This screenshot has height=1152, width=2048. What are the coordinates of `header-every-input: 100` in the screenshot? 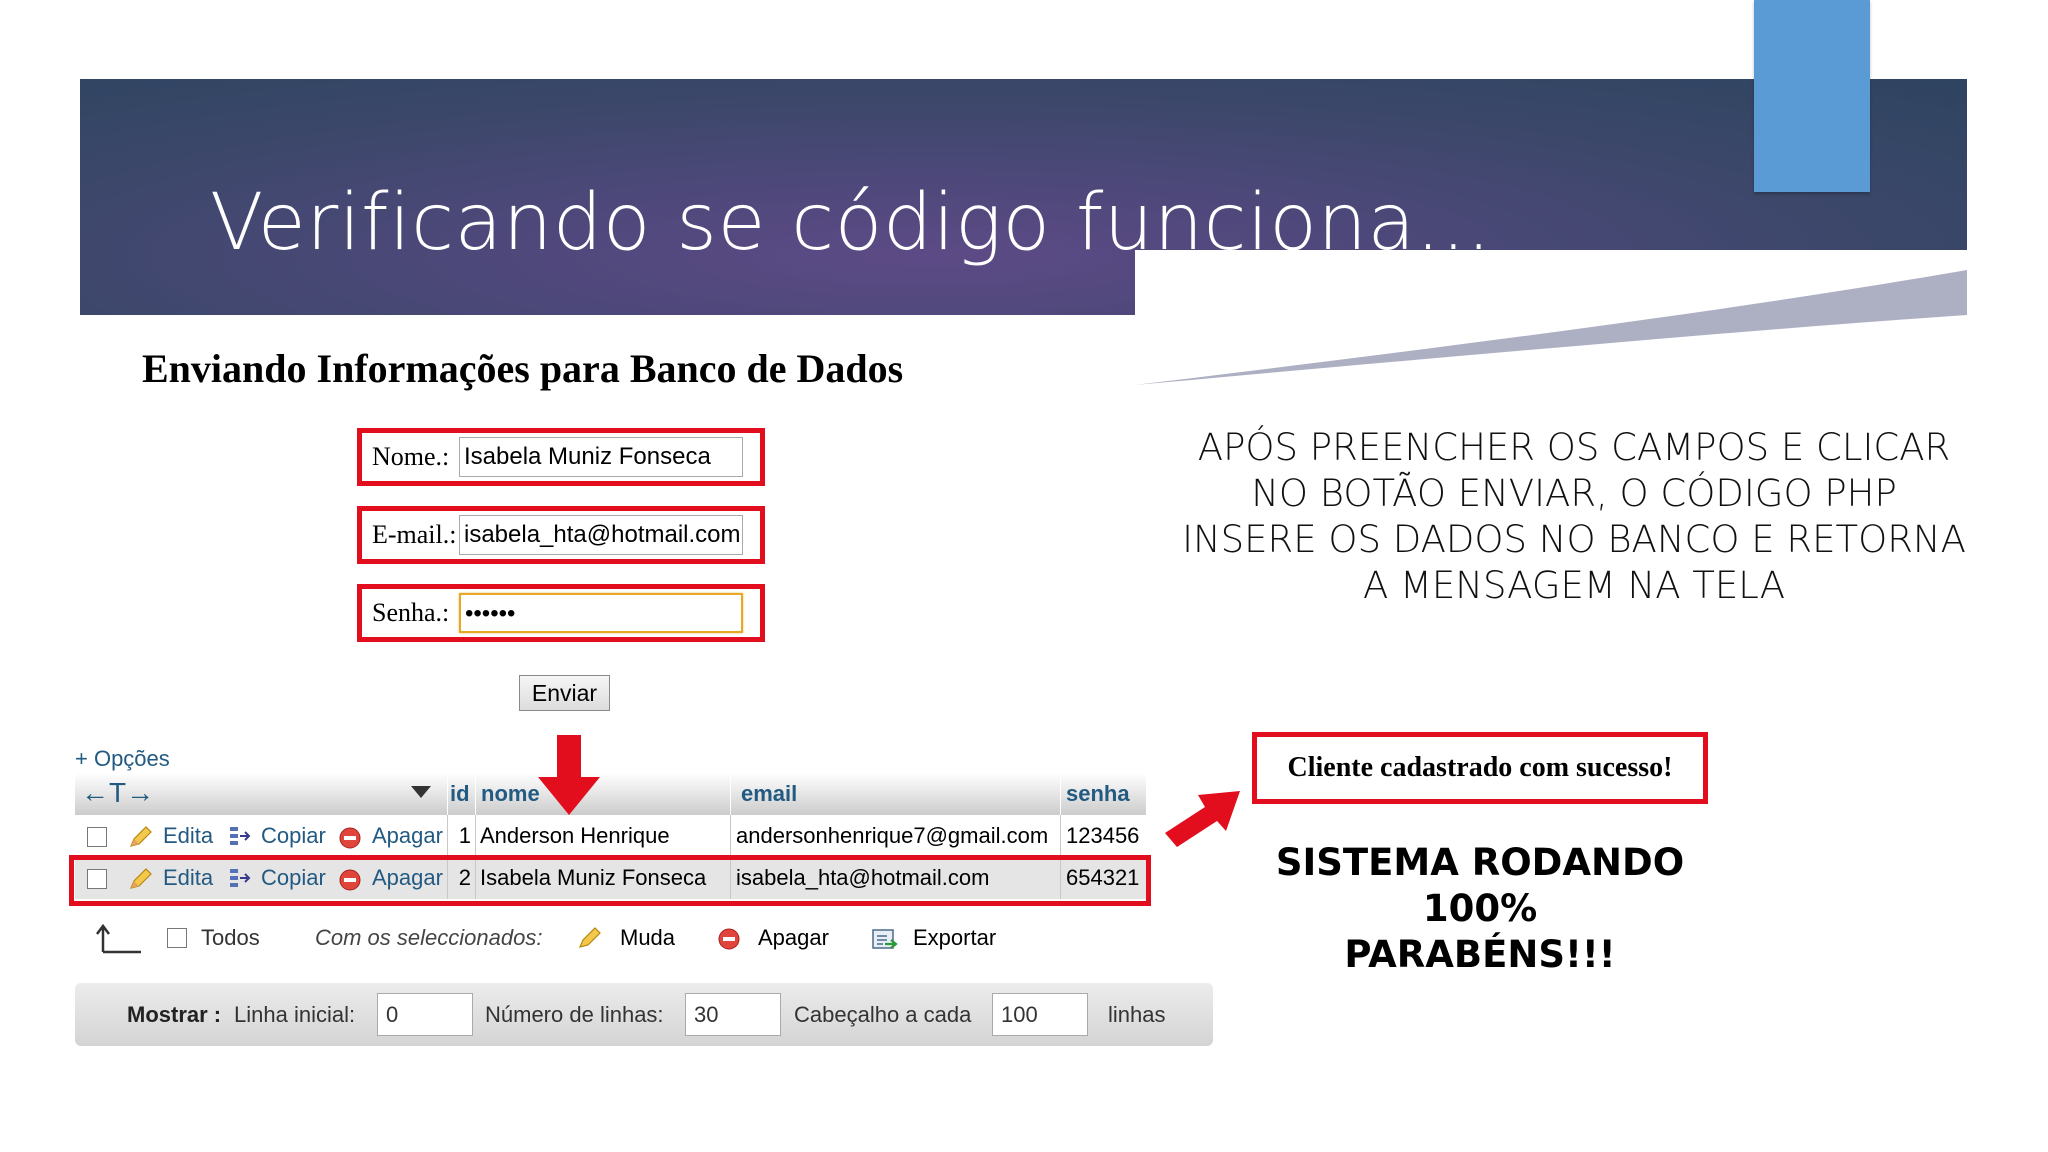 It's located at (1040, 1014).